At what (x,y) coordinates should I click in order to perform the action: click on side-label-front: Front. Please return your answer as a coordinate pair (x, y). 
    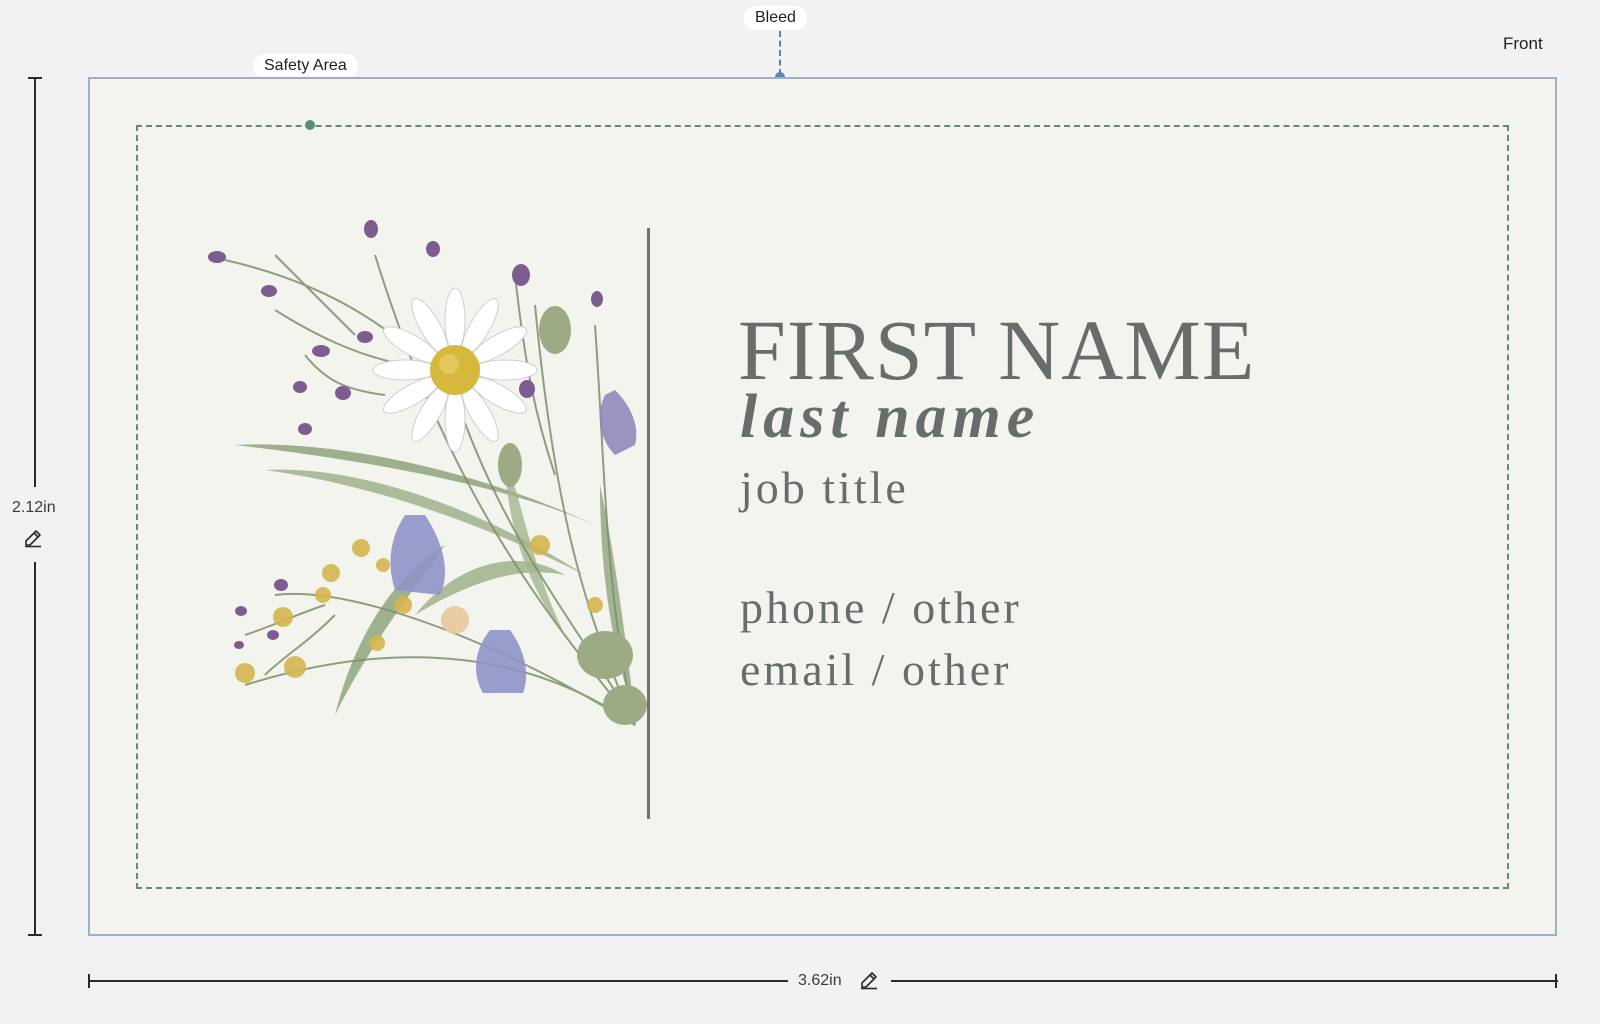
    Looking at the image, I should click on (1523, 43).